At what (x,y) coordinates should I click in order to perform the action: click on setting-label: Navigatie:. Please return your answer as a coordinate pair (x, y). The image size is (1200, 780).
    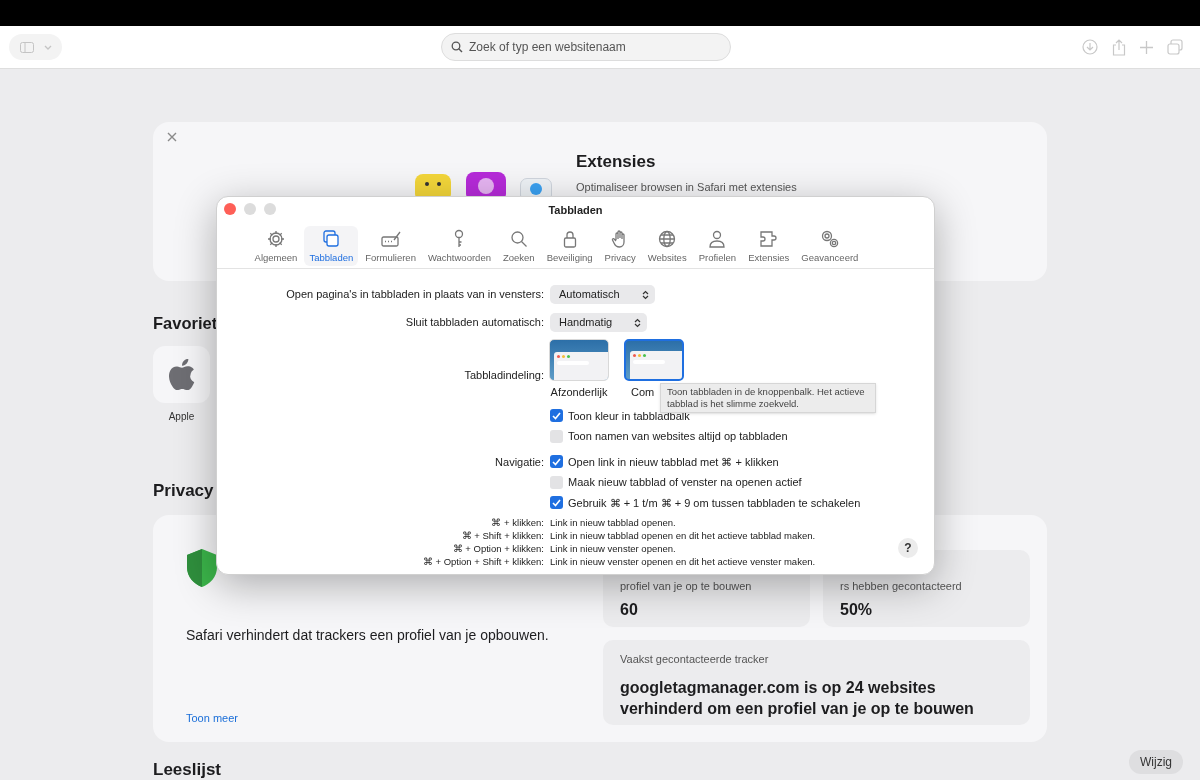
    Looking at the image, I should click on (519, 461).